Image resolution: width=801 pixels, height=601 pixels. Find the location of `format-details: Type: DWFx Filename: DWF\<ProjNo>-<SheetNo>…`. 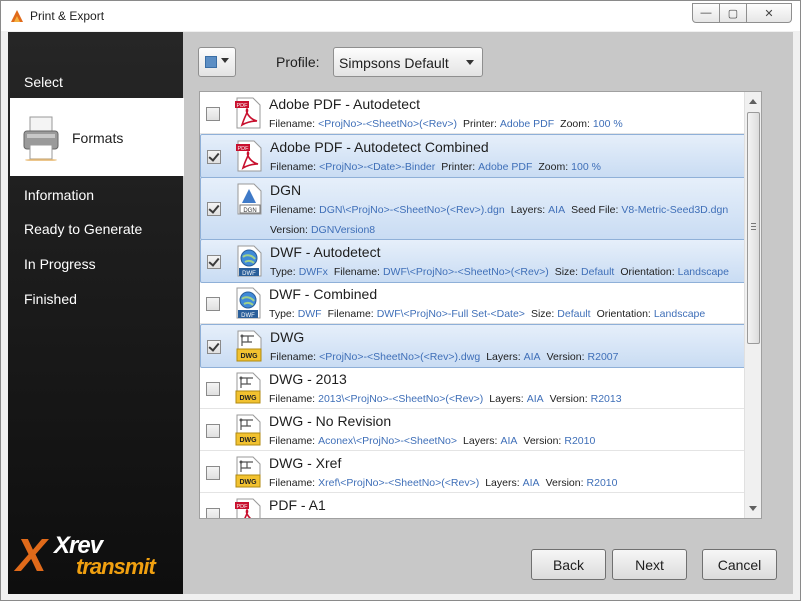

format-details: Type: DWFx Filename: DWF\<ProjNo>-<SheetNo>… is located at coordinates (502, 272).